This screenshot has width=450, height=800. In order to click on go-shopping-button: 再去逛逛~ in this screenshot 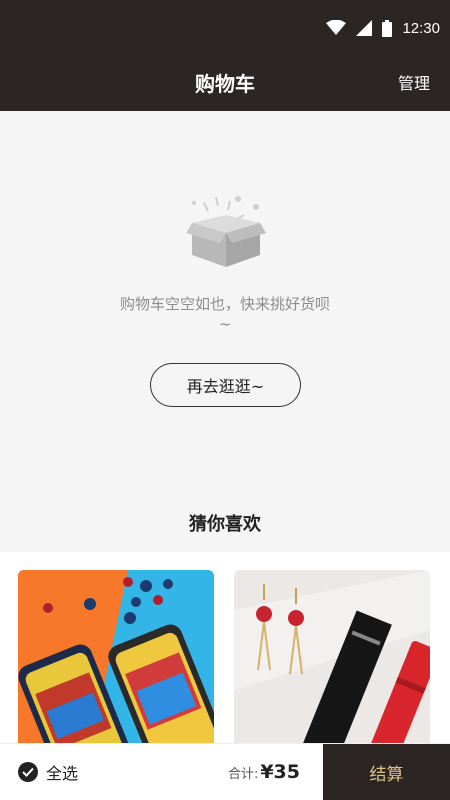, I will do `click(225, 385)`.